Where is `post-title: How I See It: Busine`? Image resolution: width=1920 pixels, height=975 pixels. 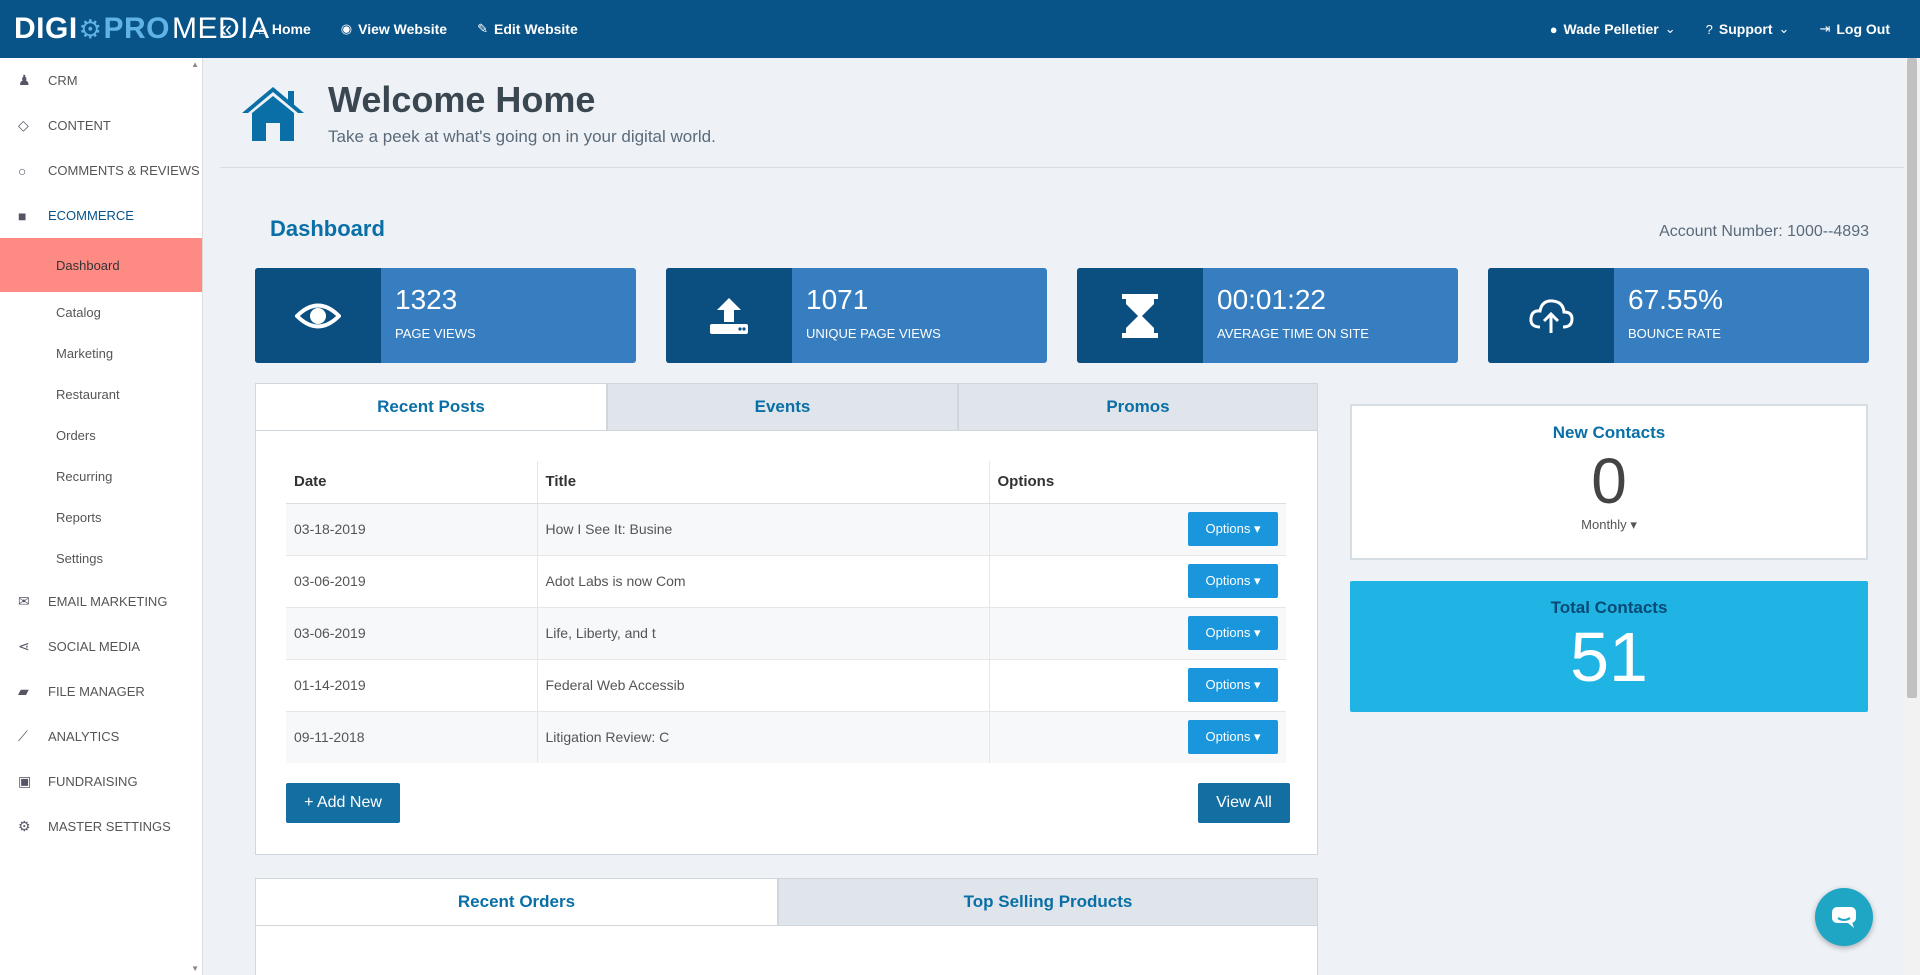
post-title: How I See It: Busine is located at coordinates (763, 528).